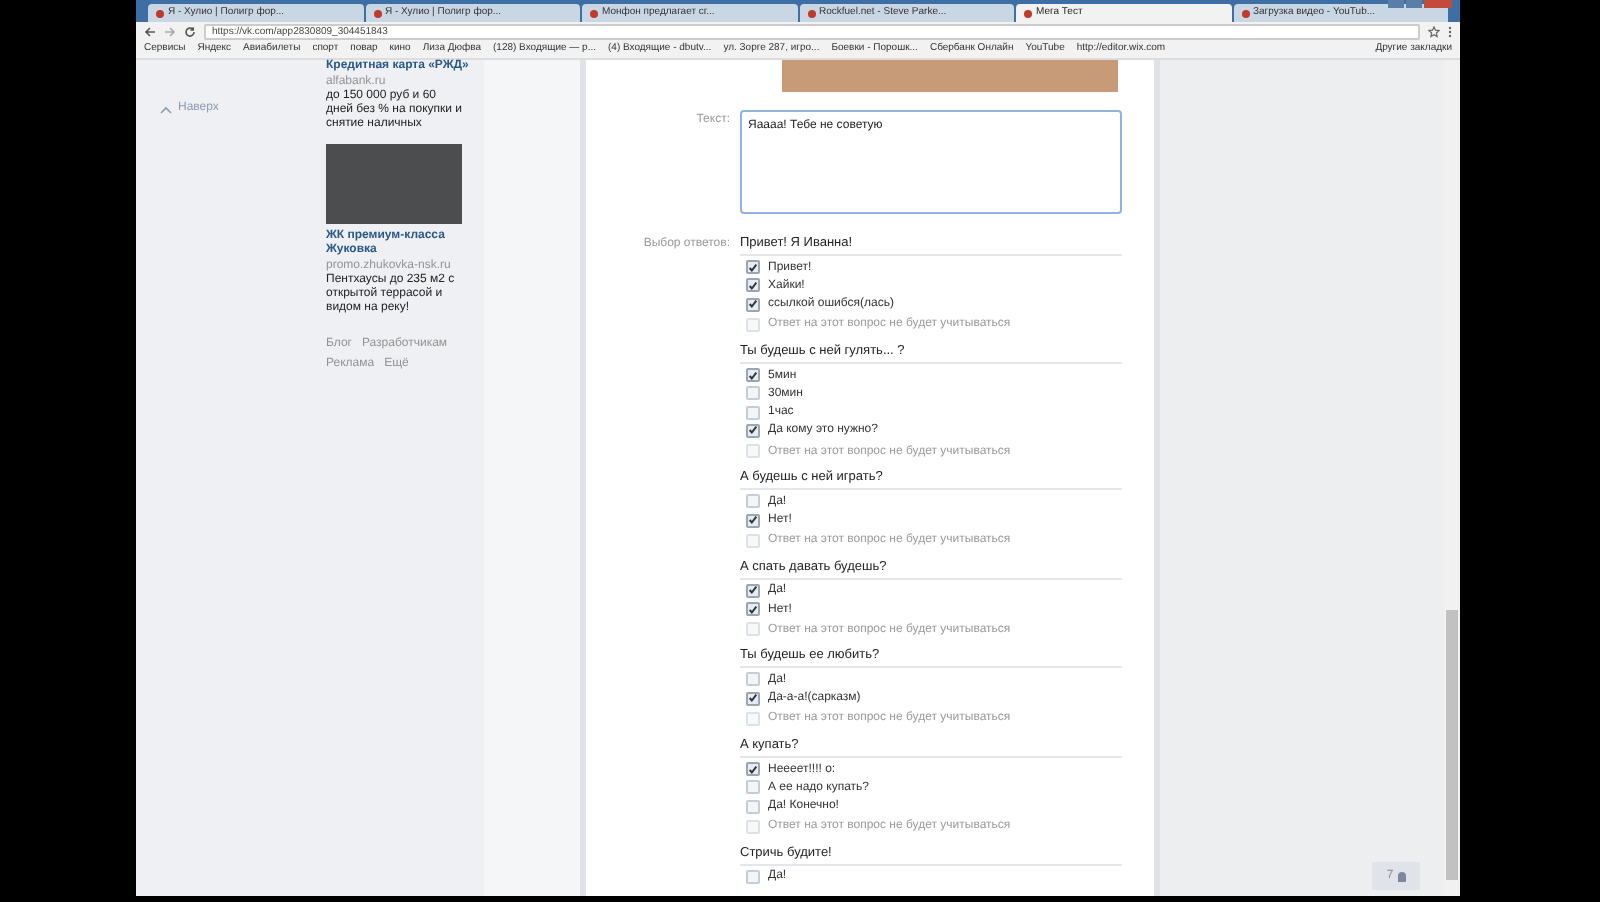  What do you see at coordinates (1434, 32) in the screenshot?
I see `star-icon` at bounding box center [1434, 32].